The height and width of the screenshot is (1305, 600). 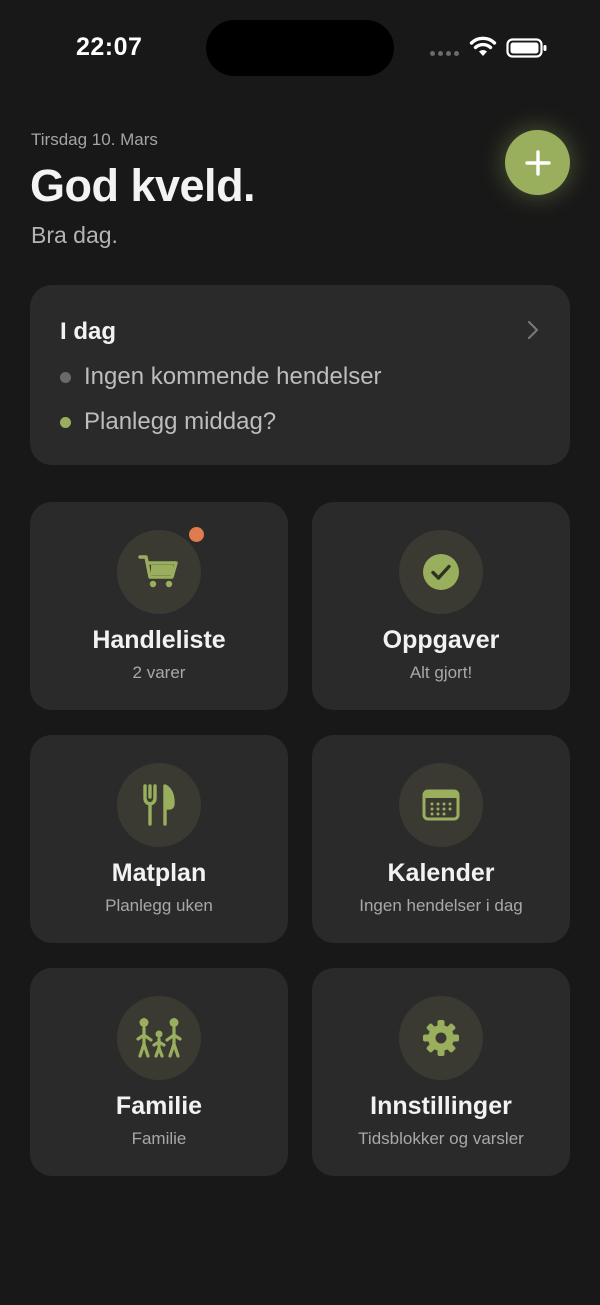 I want to click on tile-title: Kalender, so click(x=441, y=873).